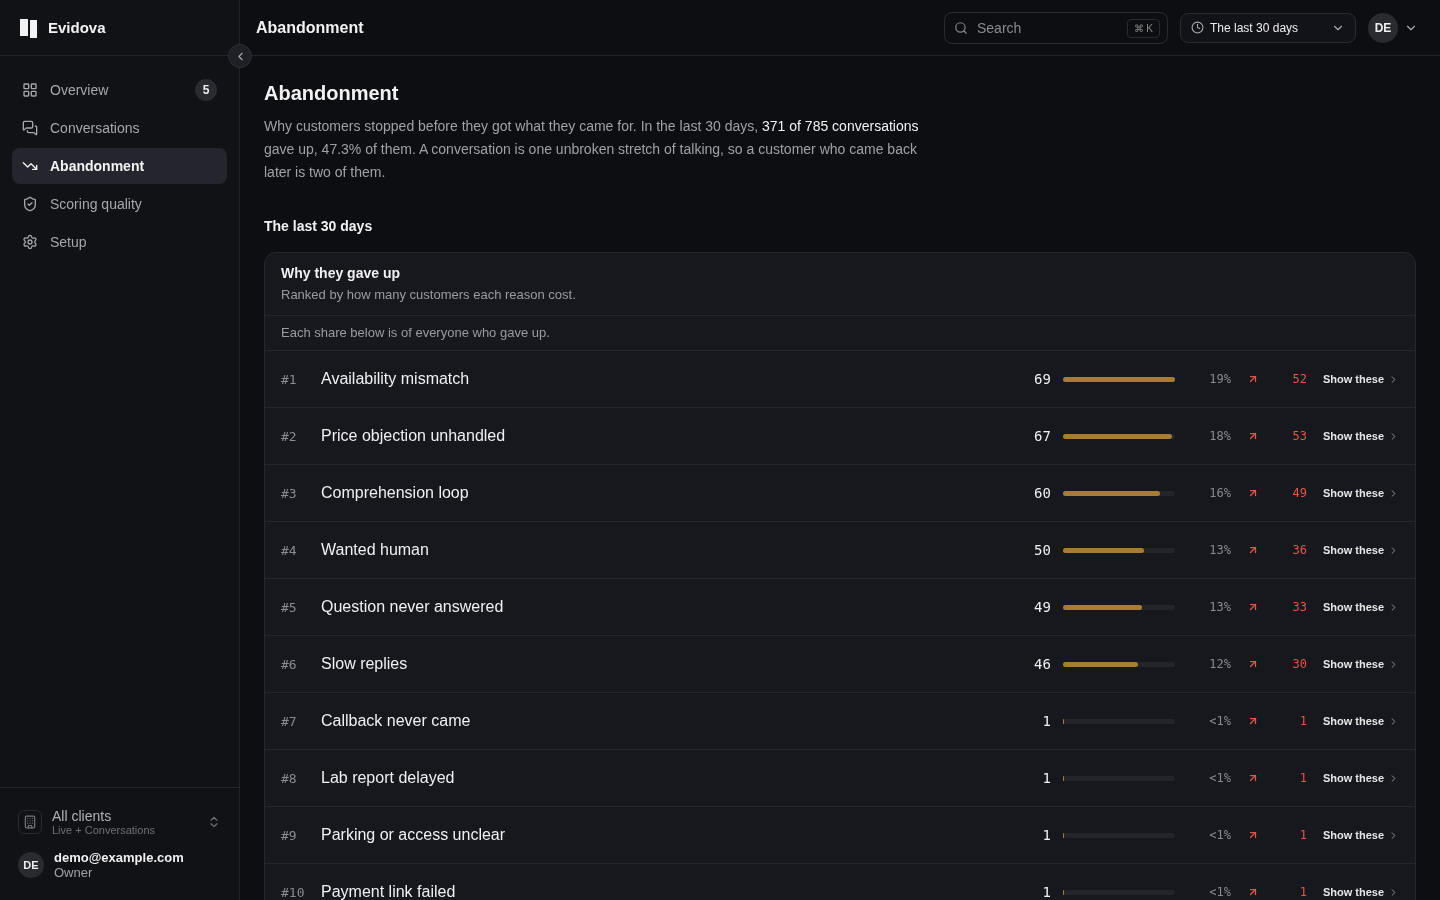 This screenshot has height=900, width=1440. Describe the element at coordinates (119, 128) in the screenshot. I see `nav-item: Conversations` at that location.